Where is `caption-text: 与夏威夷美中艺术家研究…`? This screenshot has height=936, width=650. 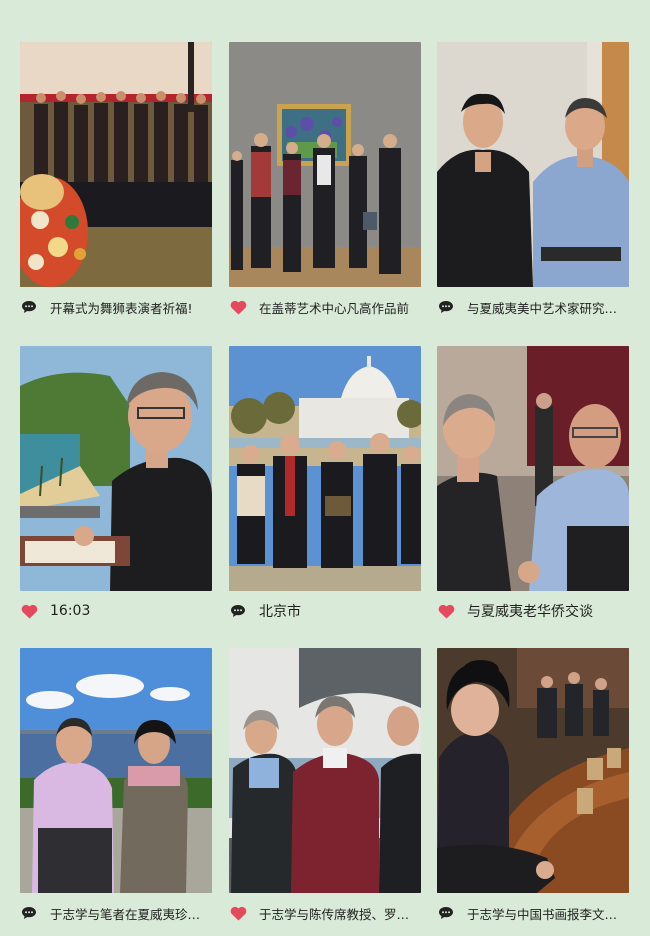
caption-text: 与夏威夷美中艺术家研究… is located at coordinates (542, 308).